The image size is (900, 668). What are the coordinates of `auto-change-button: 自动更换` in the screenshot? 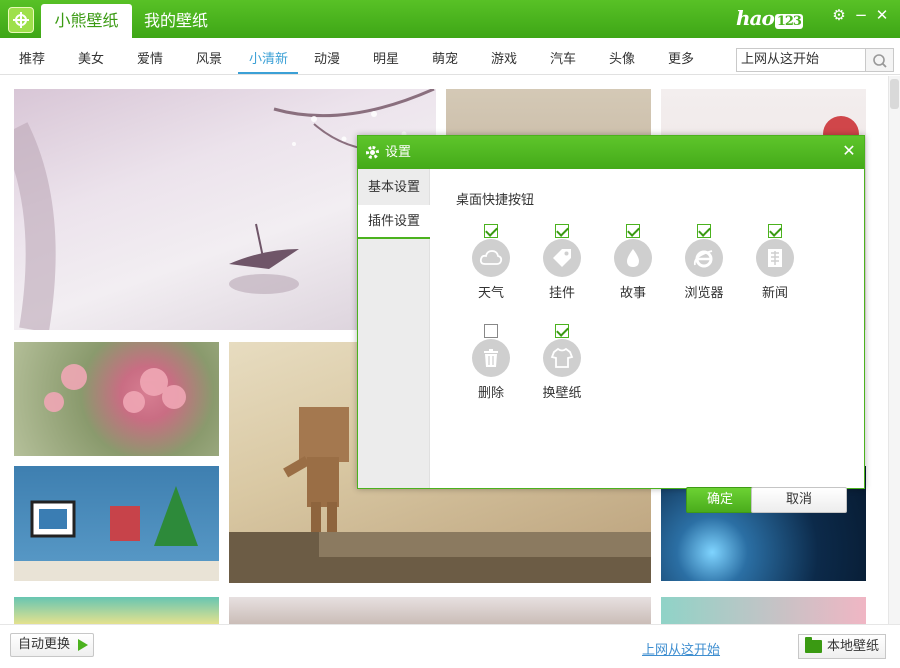 It's located at (52, 645).